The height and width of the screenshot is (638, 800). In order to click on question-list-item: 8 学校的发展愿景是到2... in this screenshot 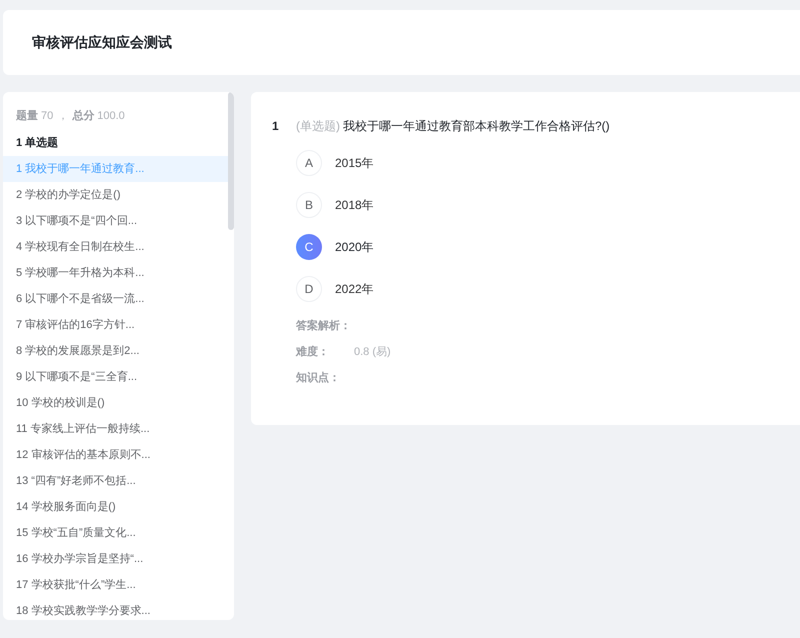, I will do `click(115, 351)`.